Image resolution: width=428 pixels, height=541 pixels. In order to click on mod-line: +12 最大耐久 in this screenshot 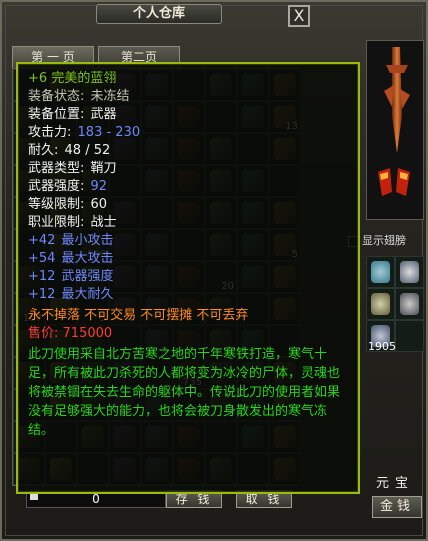, I will do `click(188, 295)`.